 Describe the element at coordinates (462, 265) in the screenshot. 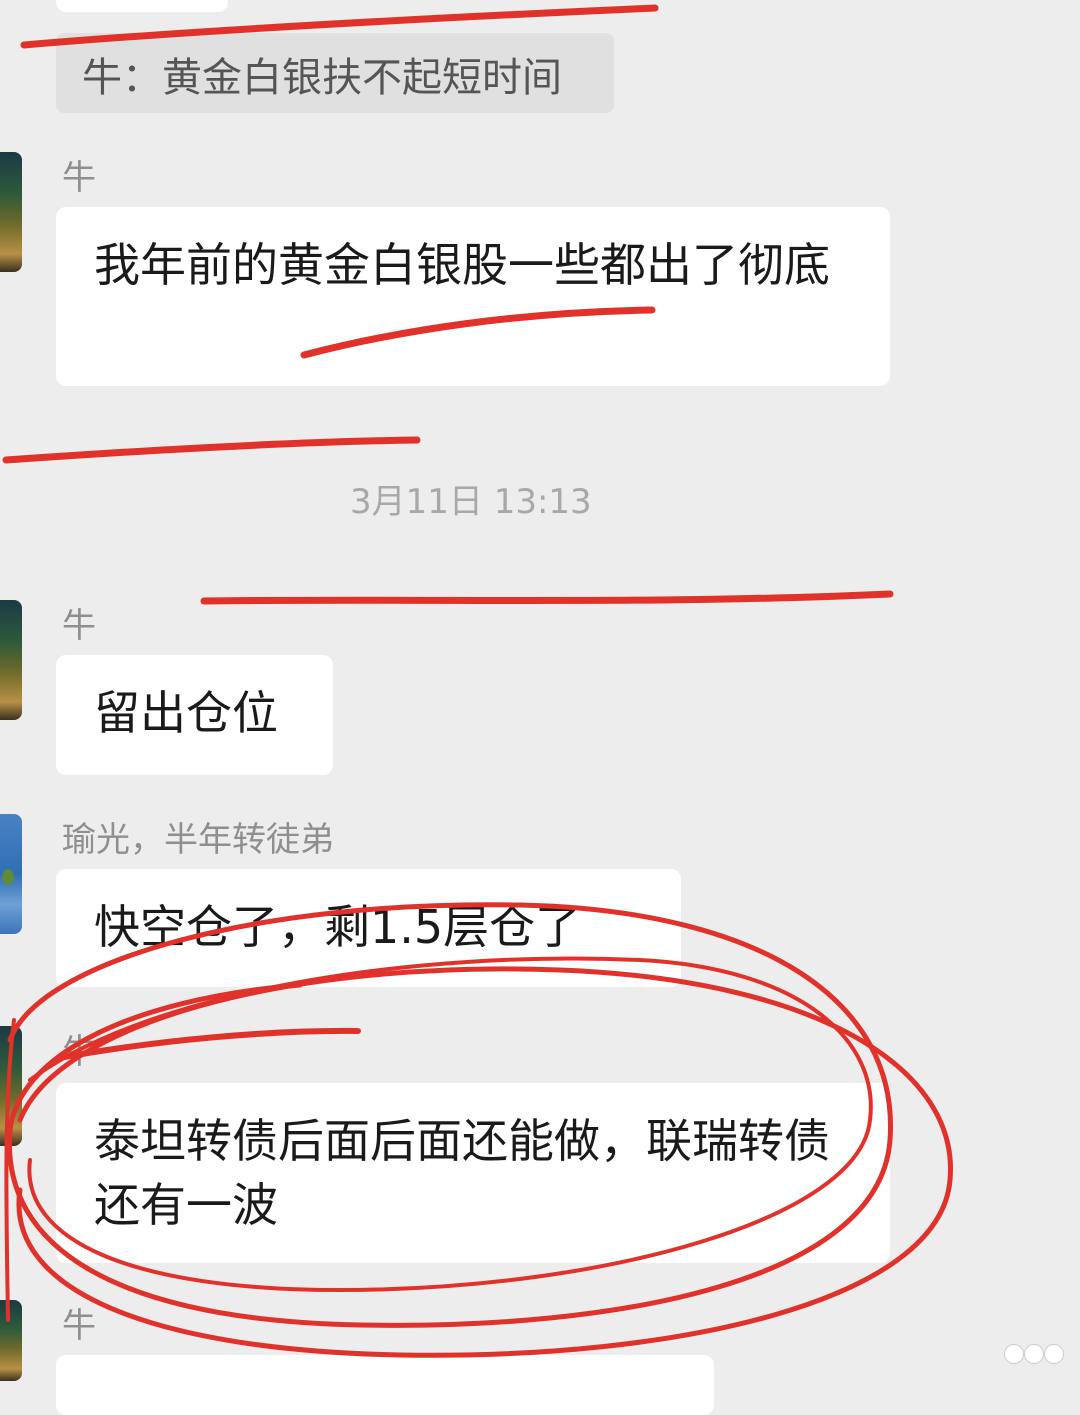

I see `message-text: 我年前的黄金白银股一些都出了彻底` at that location.